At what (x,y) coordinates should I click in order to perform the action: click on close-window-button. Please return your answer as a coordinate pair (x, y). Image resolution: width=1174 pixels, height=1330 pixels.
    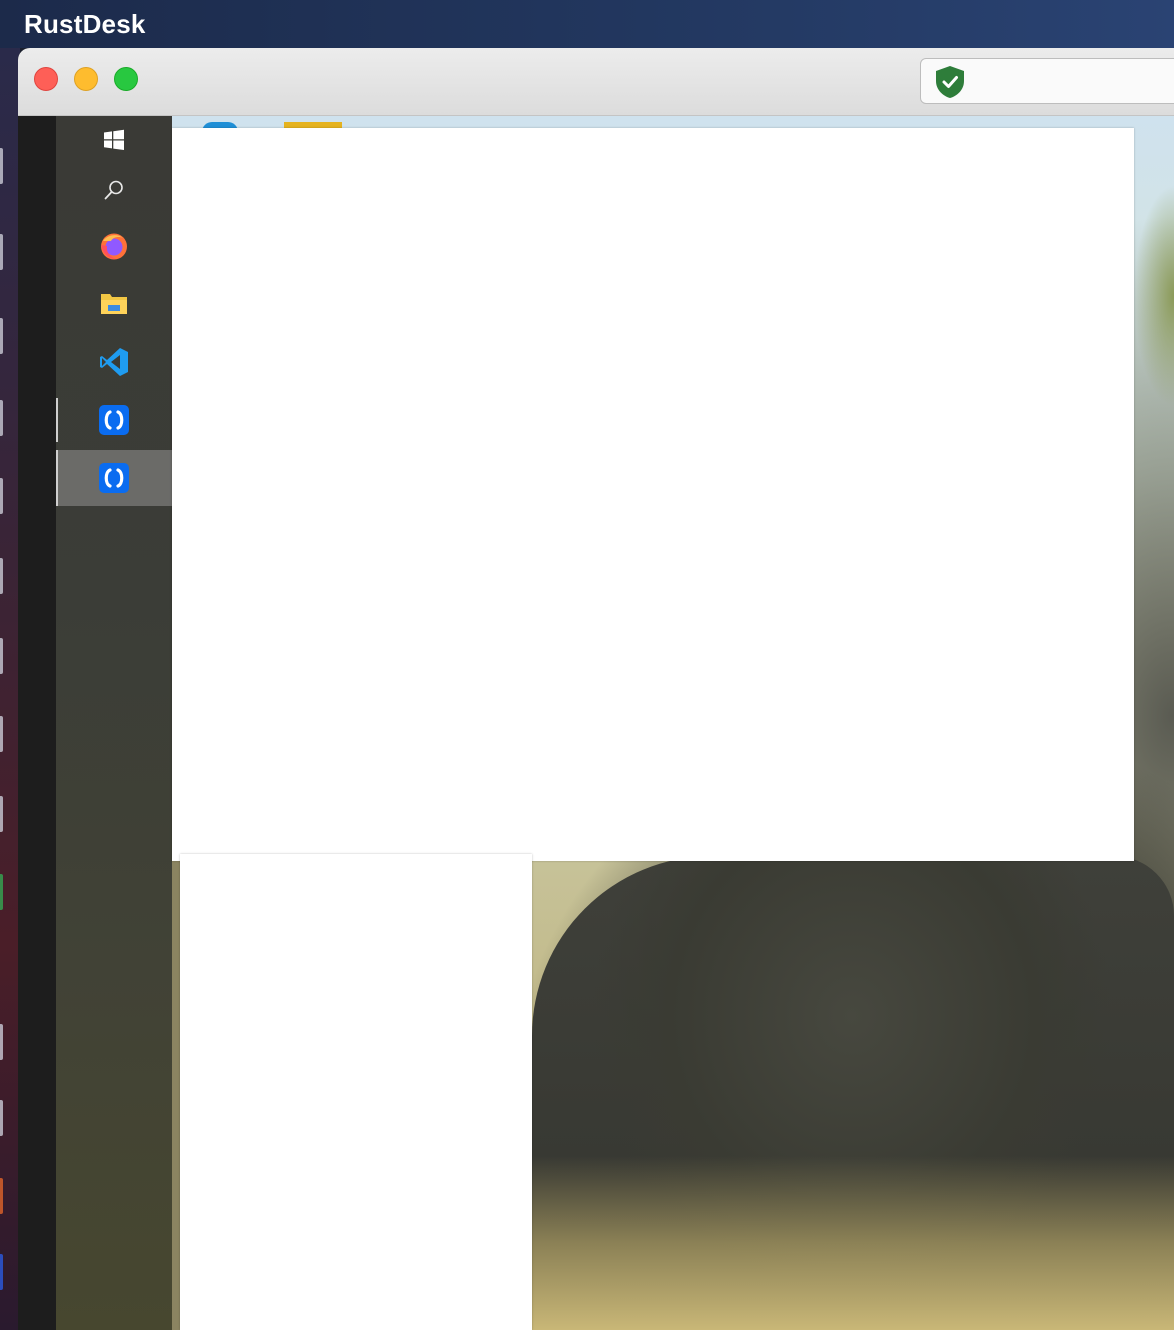
    Looking at the image, I should click on (46, 79).